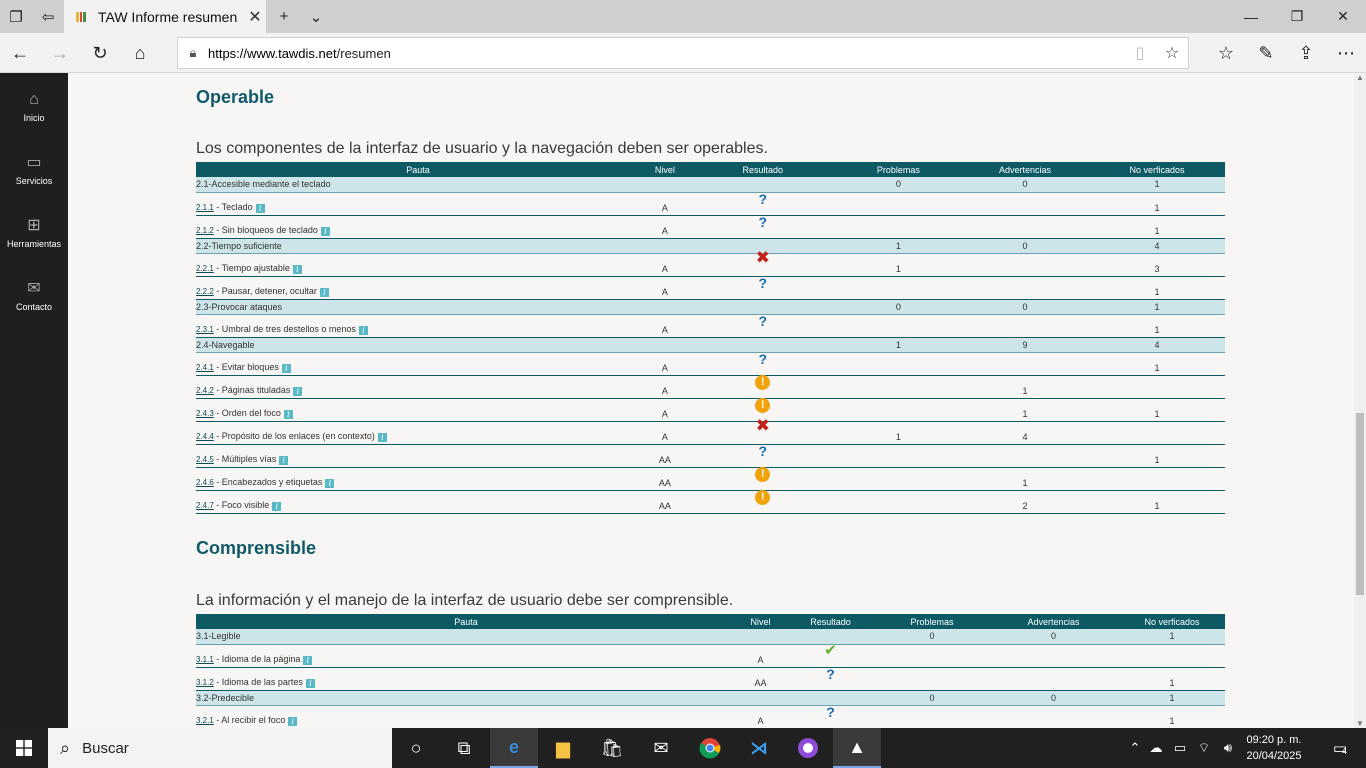  Describe the element at coordinates (710, 698) in the screenshot. I see `group-row: 3.2-Predecible 0 0 1` at that location.